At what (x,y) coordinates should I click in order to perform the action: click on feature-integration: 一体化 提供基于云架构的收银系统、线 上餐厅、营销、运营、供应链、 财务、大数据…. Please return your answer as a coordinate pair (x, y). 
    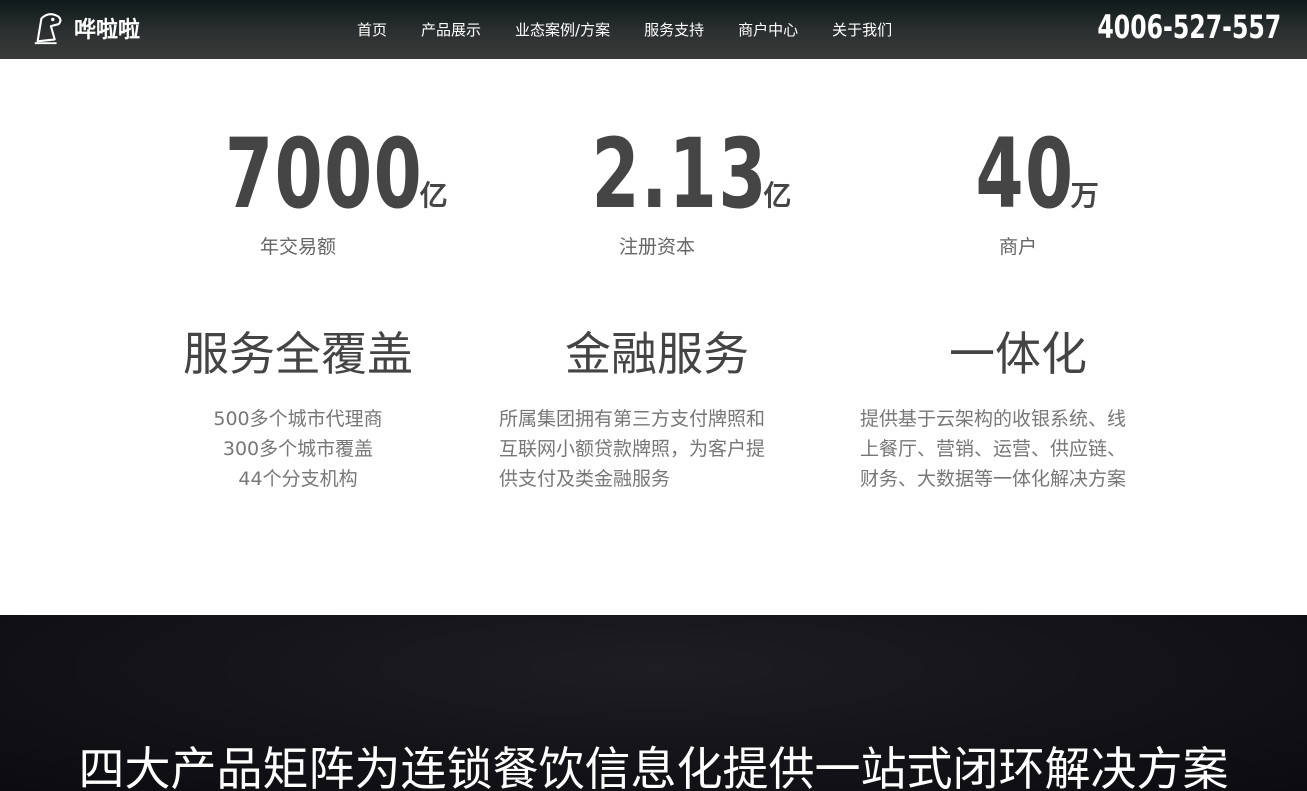
    Looking at the image, I should click on (1018, 409).